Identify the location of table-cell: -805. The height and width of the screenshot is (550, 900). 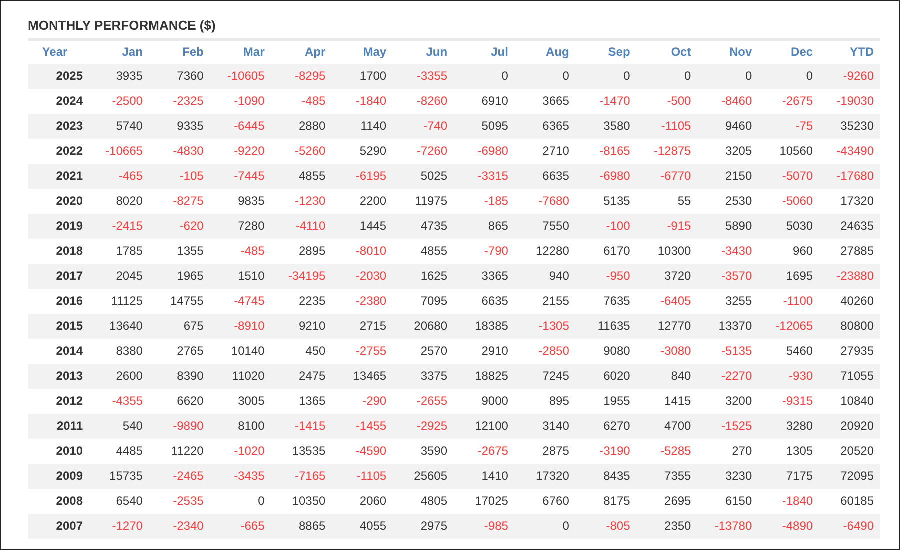
(605, 526).